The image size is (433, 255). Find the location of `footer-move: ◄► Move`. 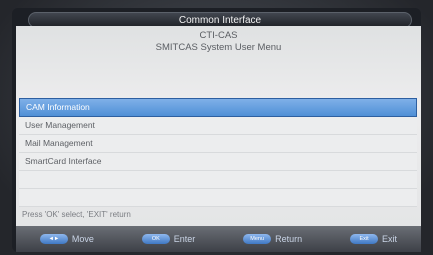

footer-move: ◄► Move is located at coordinates (66, 239).